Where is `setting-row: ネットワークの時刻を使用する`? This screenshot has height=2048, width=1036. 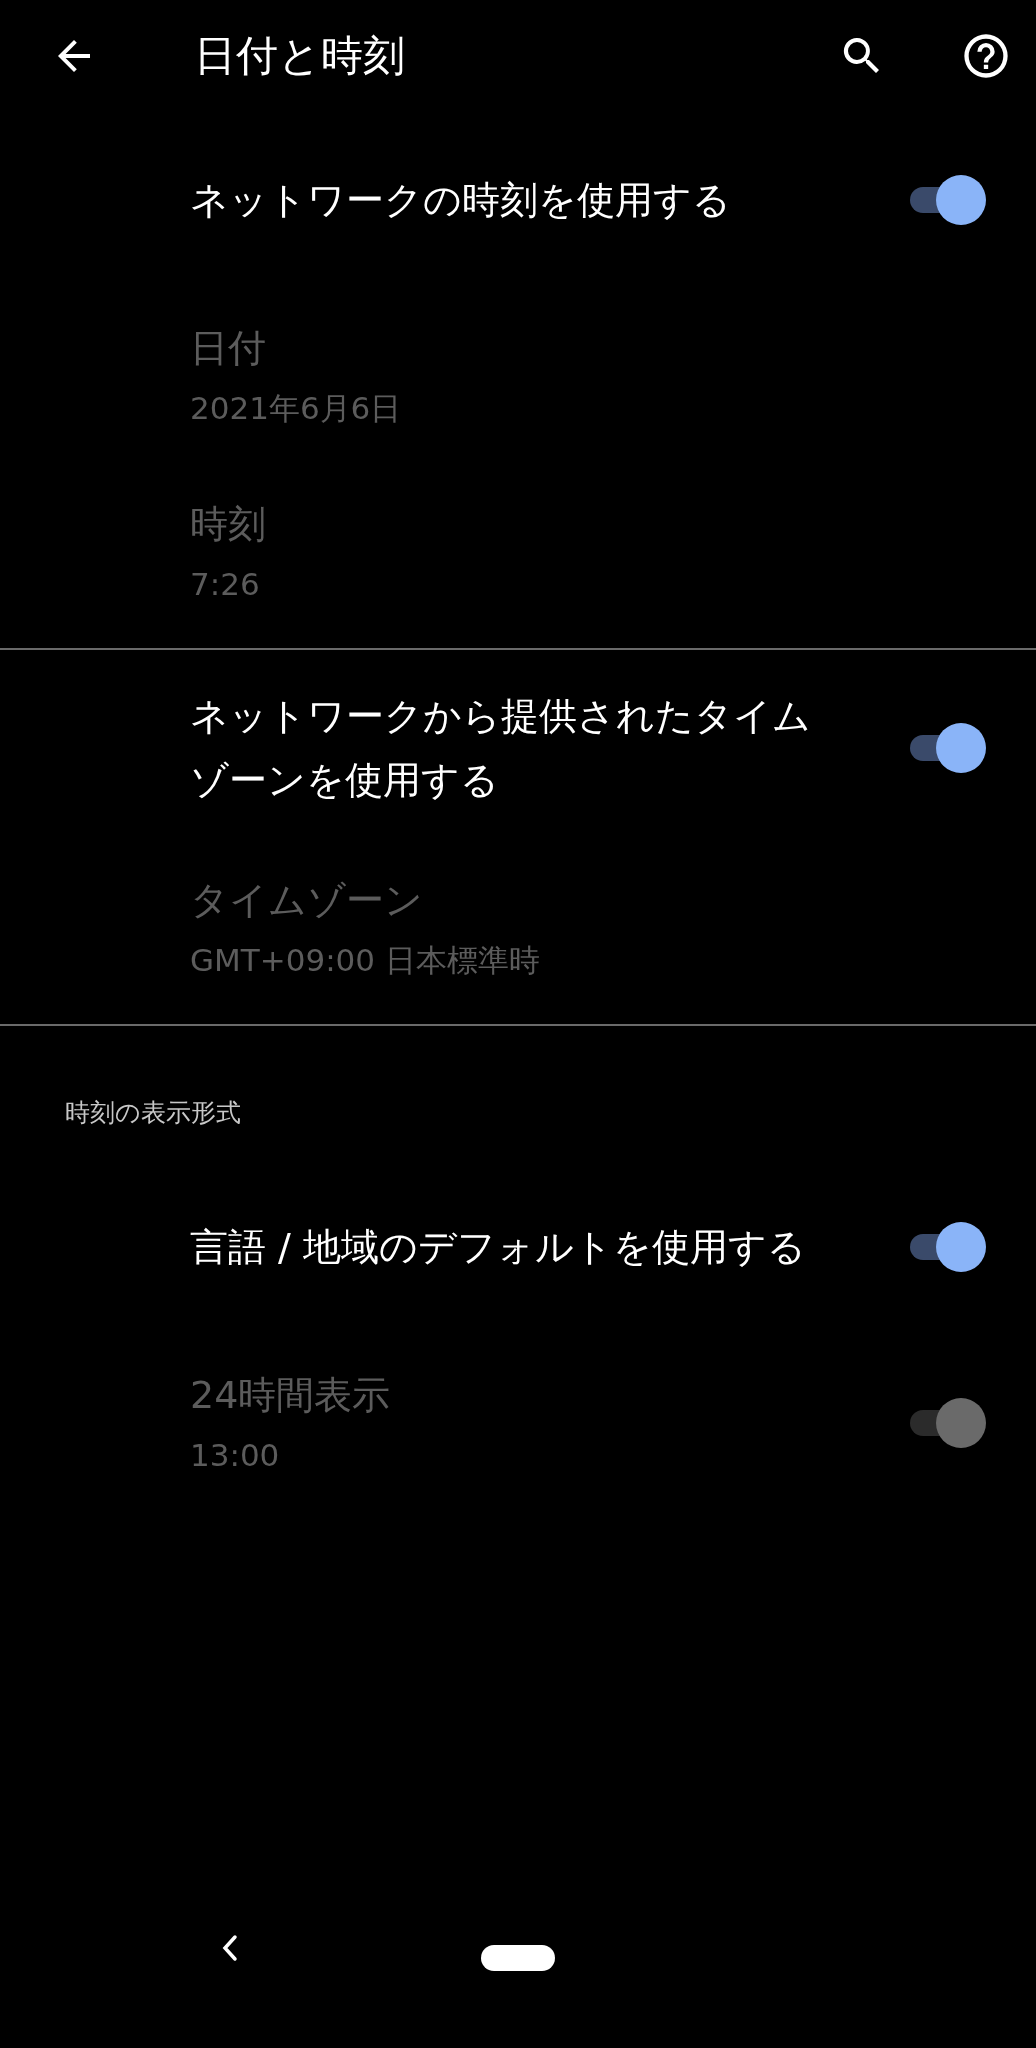 setting-row: ネットワークの時刻を使用する is located at coordinates (518, 200).